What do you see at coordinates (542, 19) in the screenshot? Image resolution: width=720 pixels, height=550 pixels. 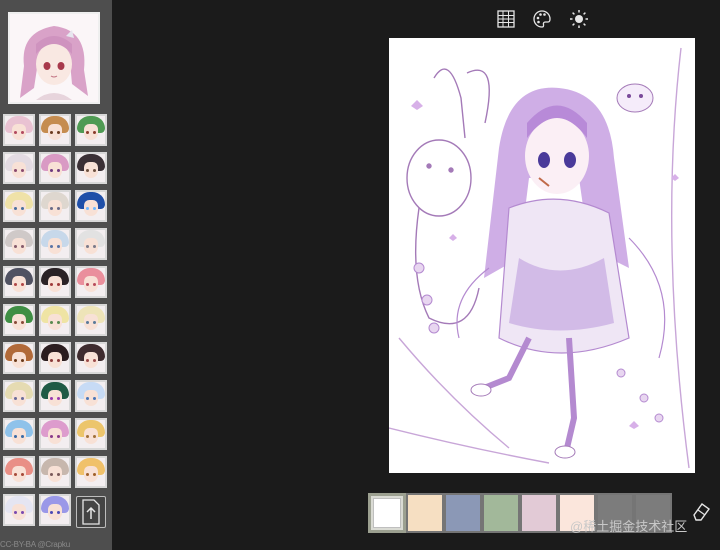 I see `palette-icon` at bounding box center [542, 19].